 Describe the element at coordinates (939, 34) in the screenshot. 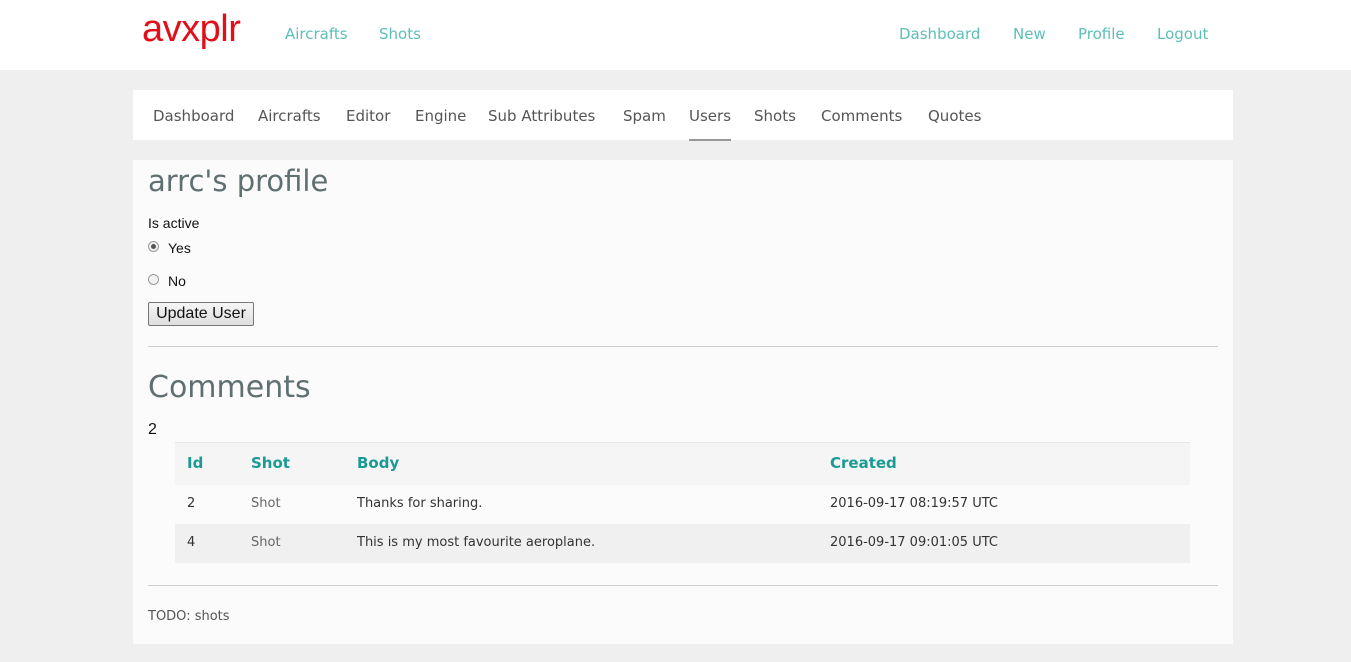

I see `nav-link-dashboard: Dashboard` at that location.